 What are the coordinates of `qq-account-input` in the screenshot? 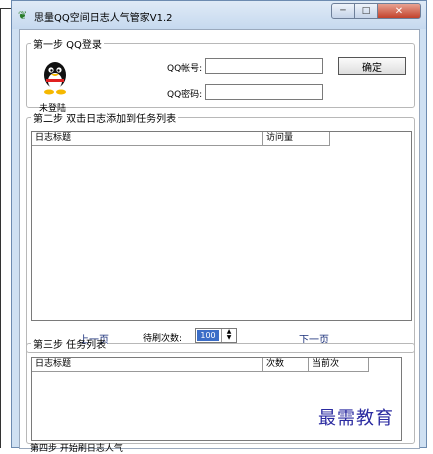 It's located at (264, 66).